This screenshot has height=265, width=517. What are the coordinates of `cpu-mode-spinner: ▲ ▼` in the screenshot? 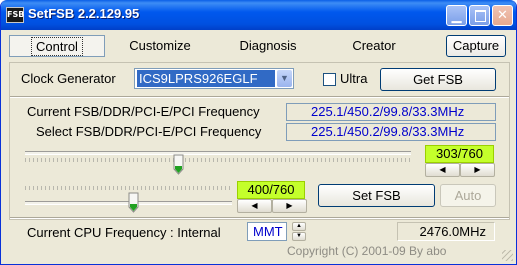 It's located at (299, 231).